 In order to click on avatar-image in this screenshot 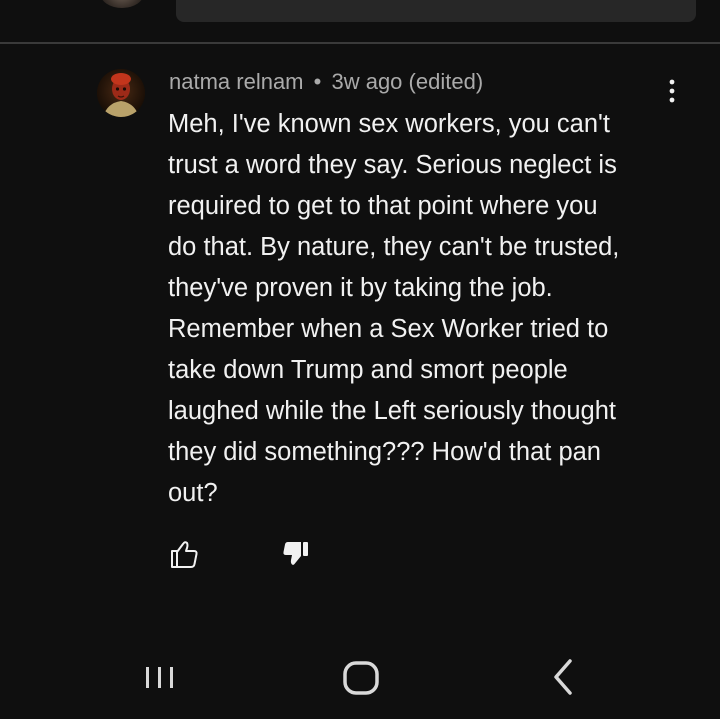, I will do `click(121, 93)`.